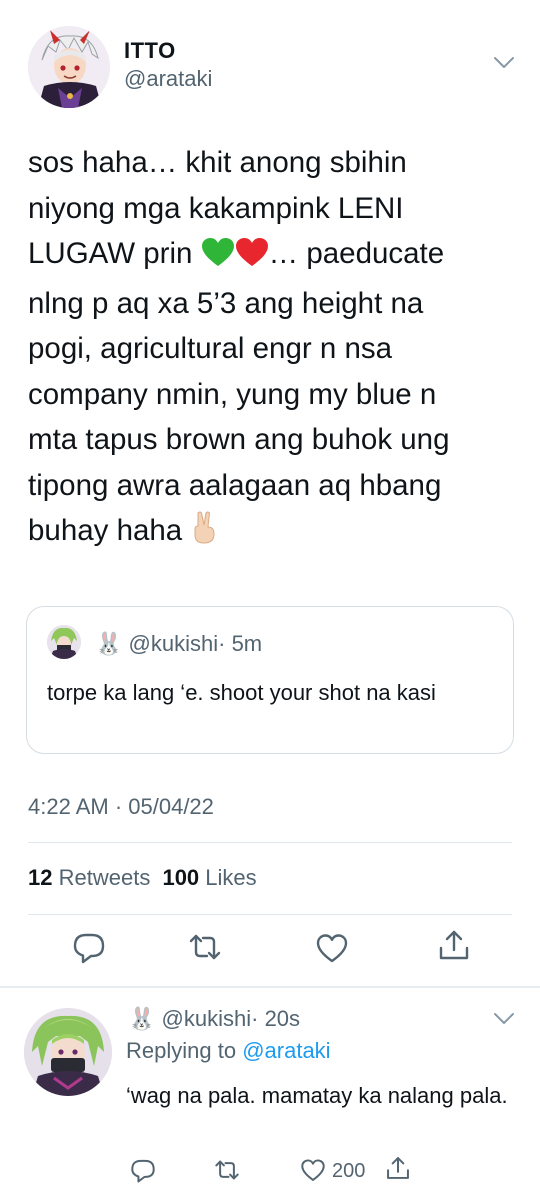 Image resolution: width=540 pixels, height=1200 pixels. What do you see at coordinates (150, 51) in the screenshot?
I see `author-display-name: ITTO` at bounding box center [150, 51].